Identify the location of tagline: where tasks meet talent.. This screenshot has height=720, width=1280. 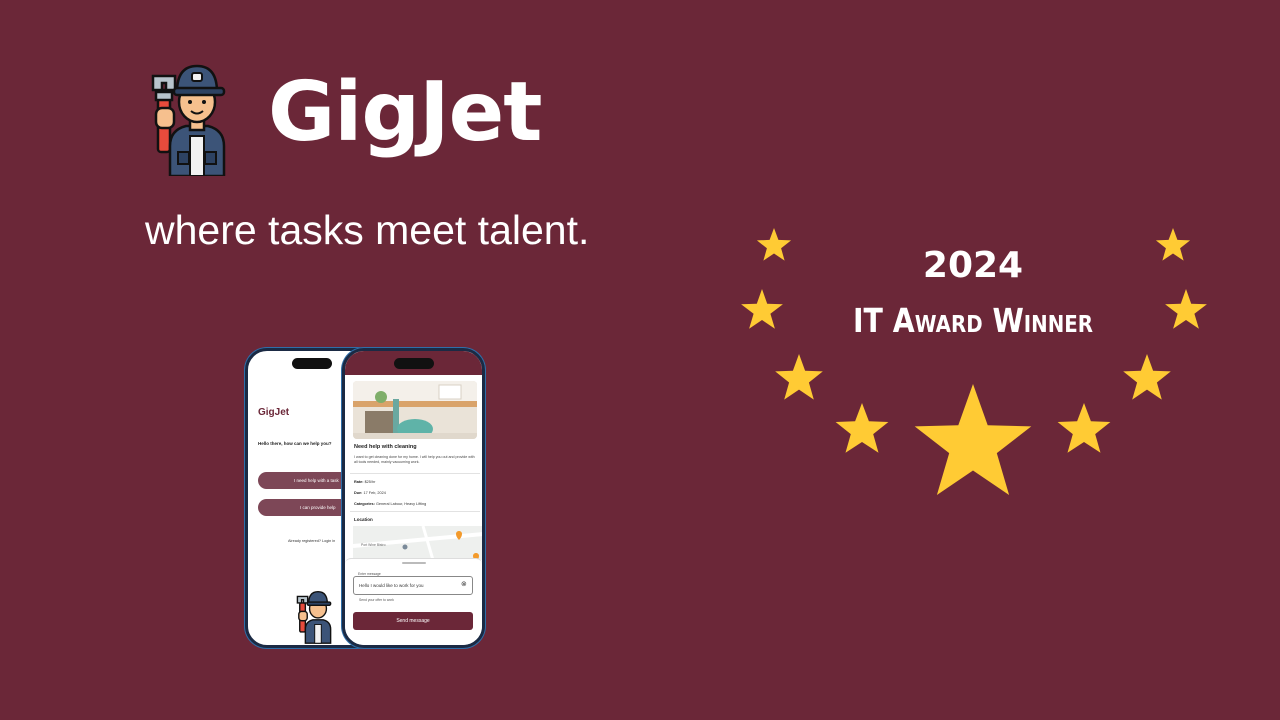
(367, 230).